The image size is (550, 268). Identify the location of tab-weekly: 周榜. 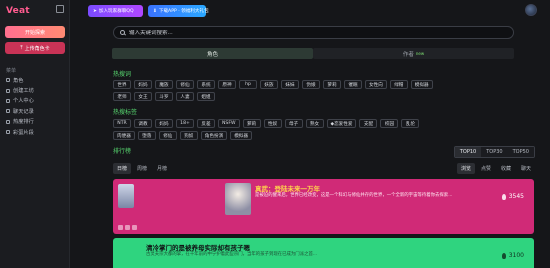
(142, 168).